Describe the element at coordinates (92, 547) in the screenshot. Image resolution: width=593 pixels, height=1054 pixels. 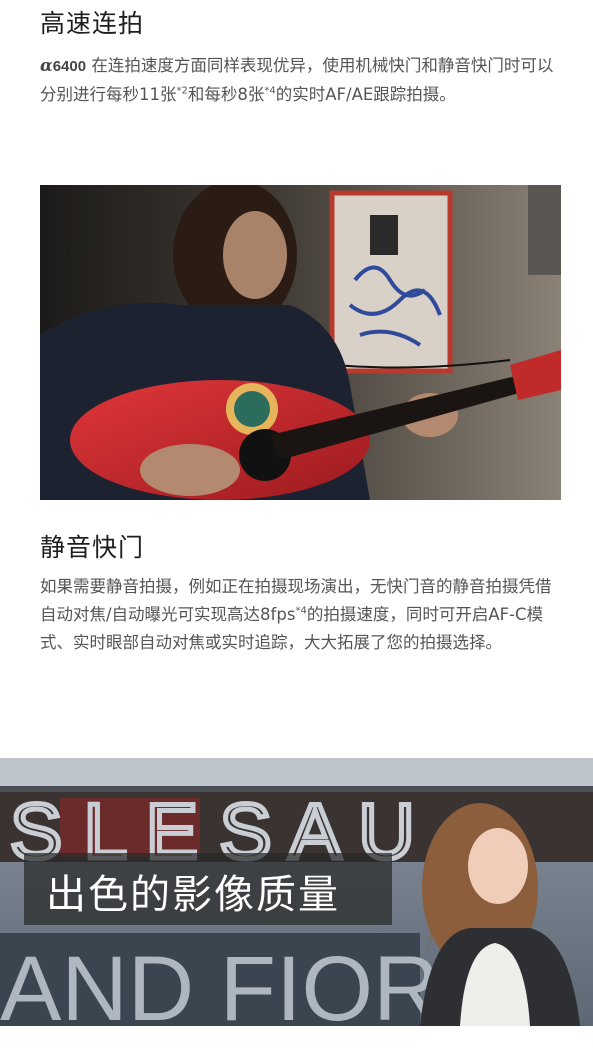
I see `section-title-silent: 静音快门` at that location.